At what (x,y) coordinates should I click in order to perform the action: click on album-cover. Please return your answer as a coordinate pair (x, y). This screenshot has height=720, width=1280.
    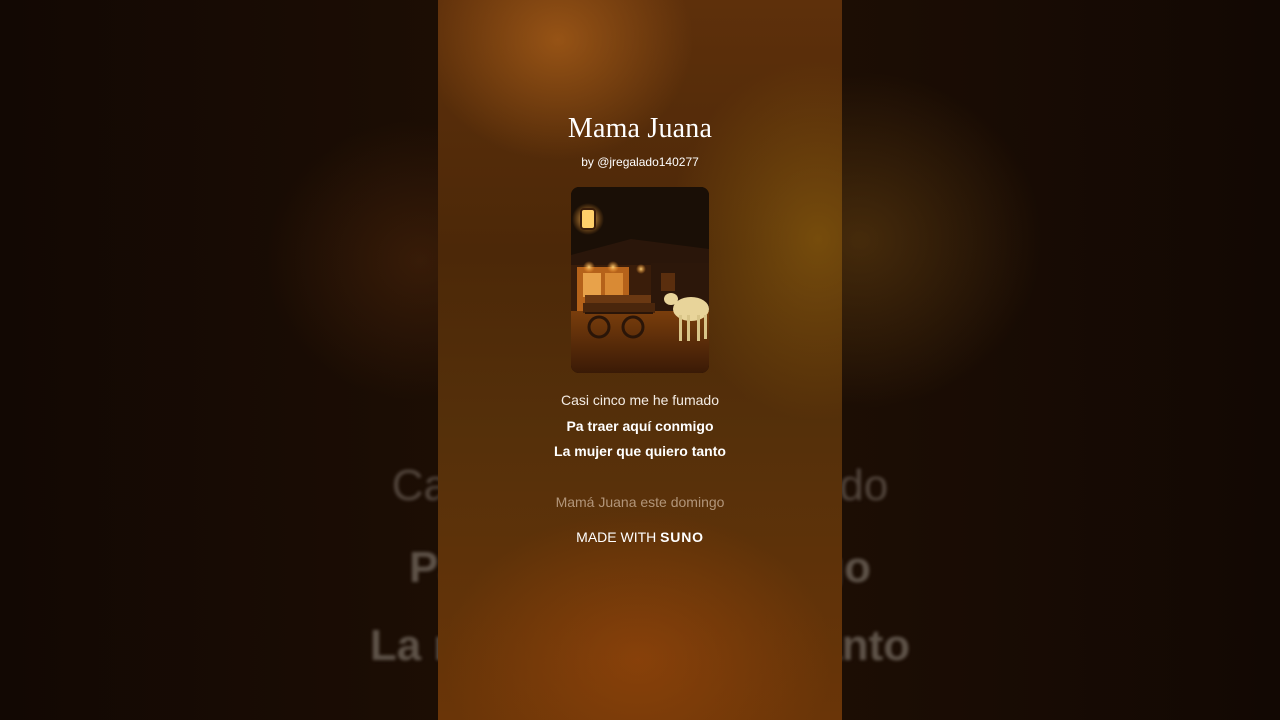
    Looking at the image, I should click on (640, 280).